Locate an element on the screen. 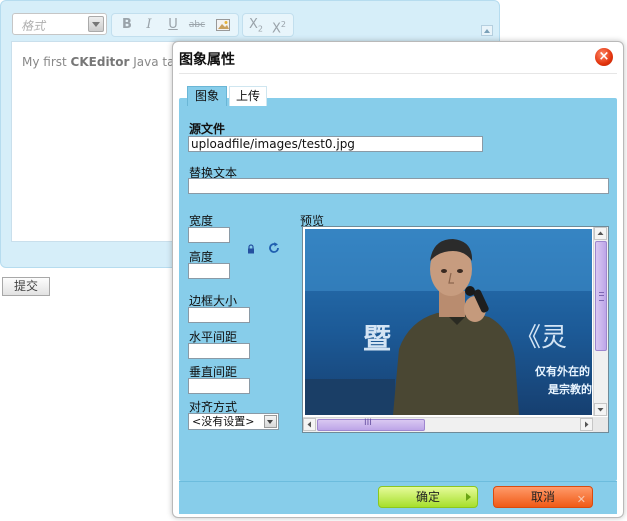  close-icon: ✕ is located at coordinates (581, 499).